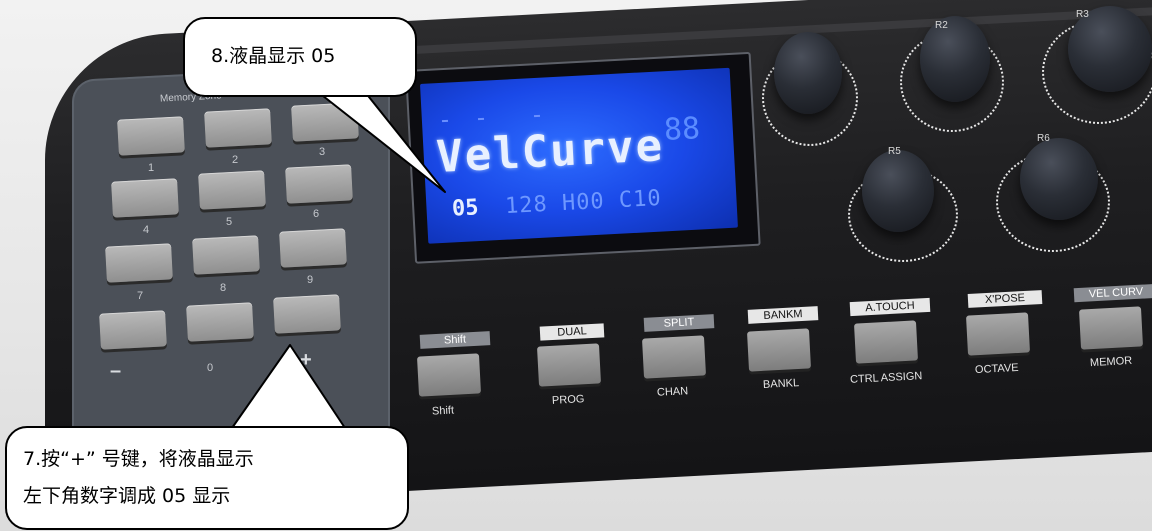  Describe the element at coordinates (127, 496) in the screenshot. I see `bottom-callout-line-2: 左下角数字调成 05 显示` at that location.